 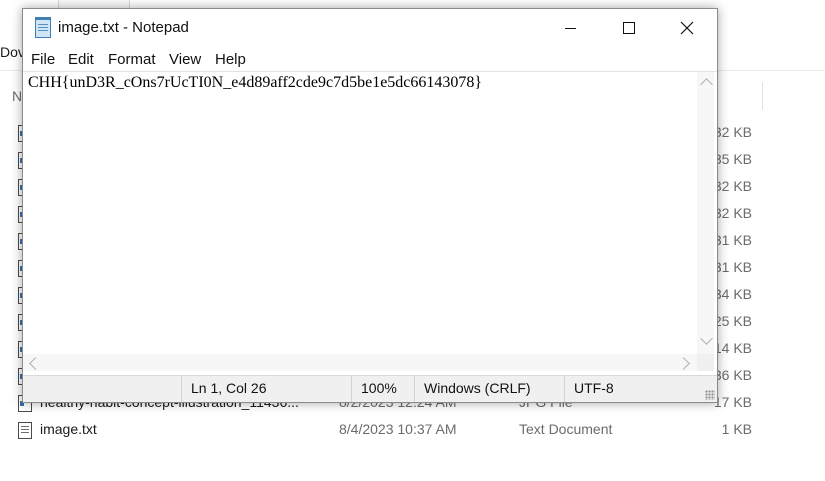 I want to click on status-zoom: 100%, so click(x=379, y=388).